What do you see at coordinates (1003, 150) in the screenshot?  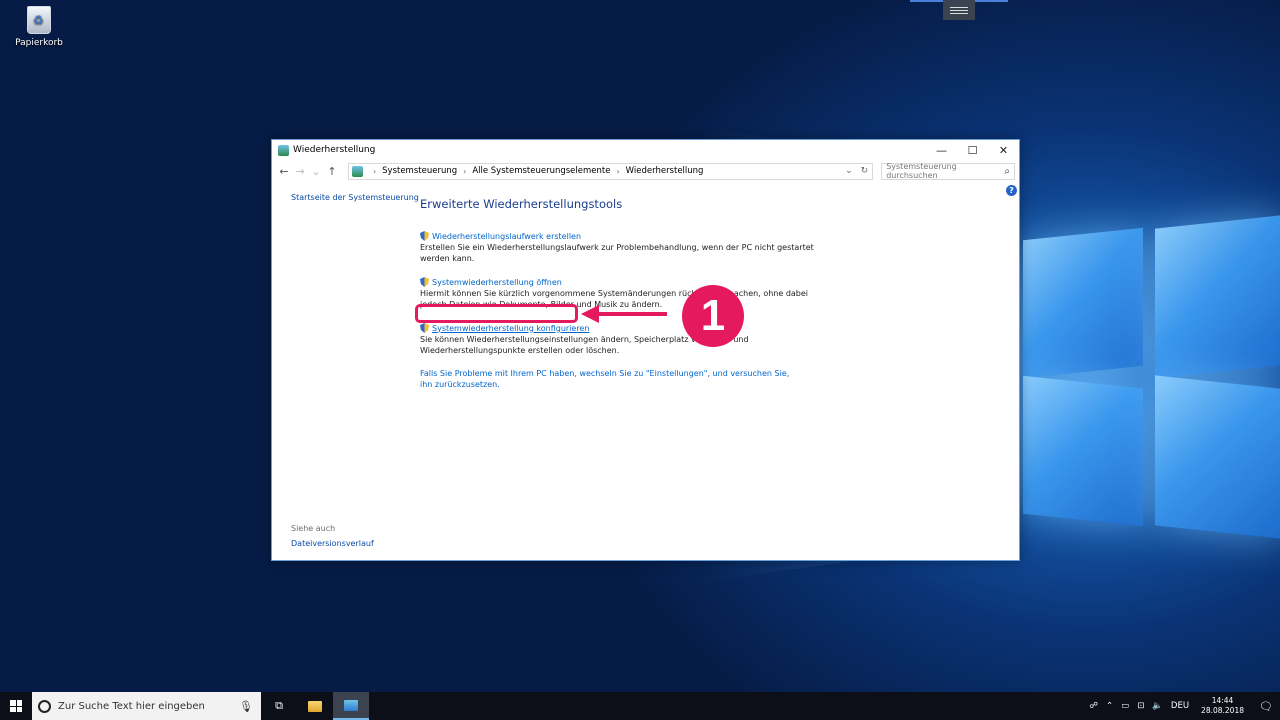 I see `close-button: ✕` at bounding box center [1003, 150].